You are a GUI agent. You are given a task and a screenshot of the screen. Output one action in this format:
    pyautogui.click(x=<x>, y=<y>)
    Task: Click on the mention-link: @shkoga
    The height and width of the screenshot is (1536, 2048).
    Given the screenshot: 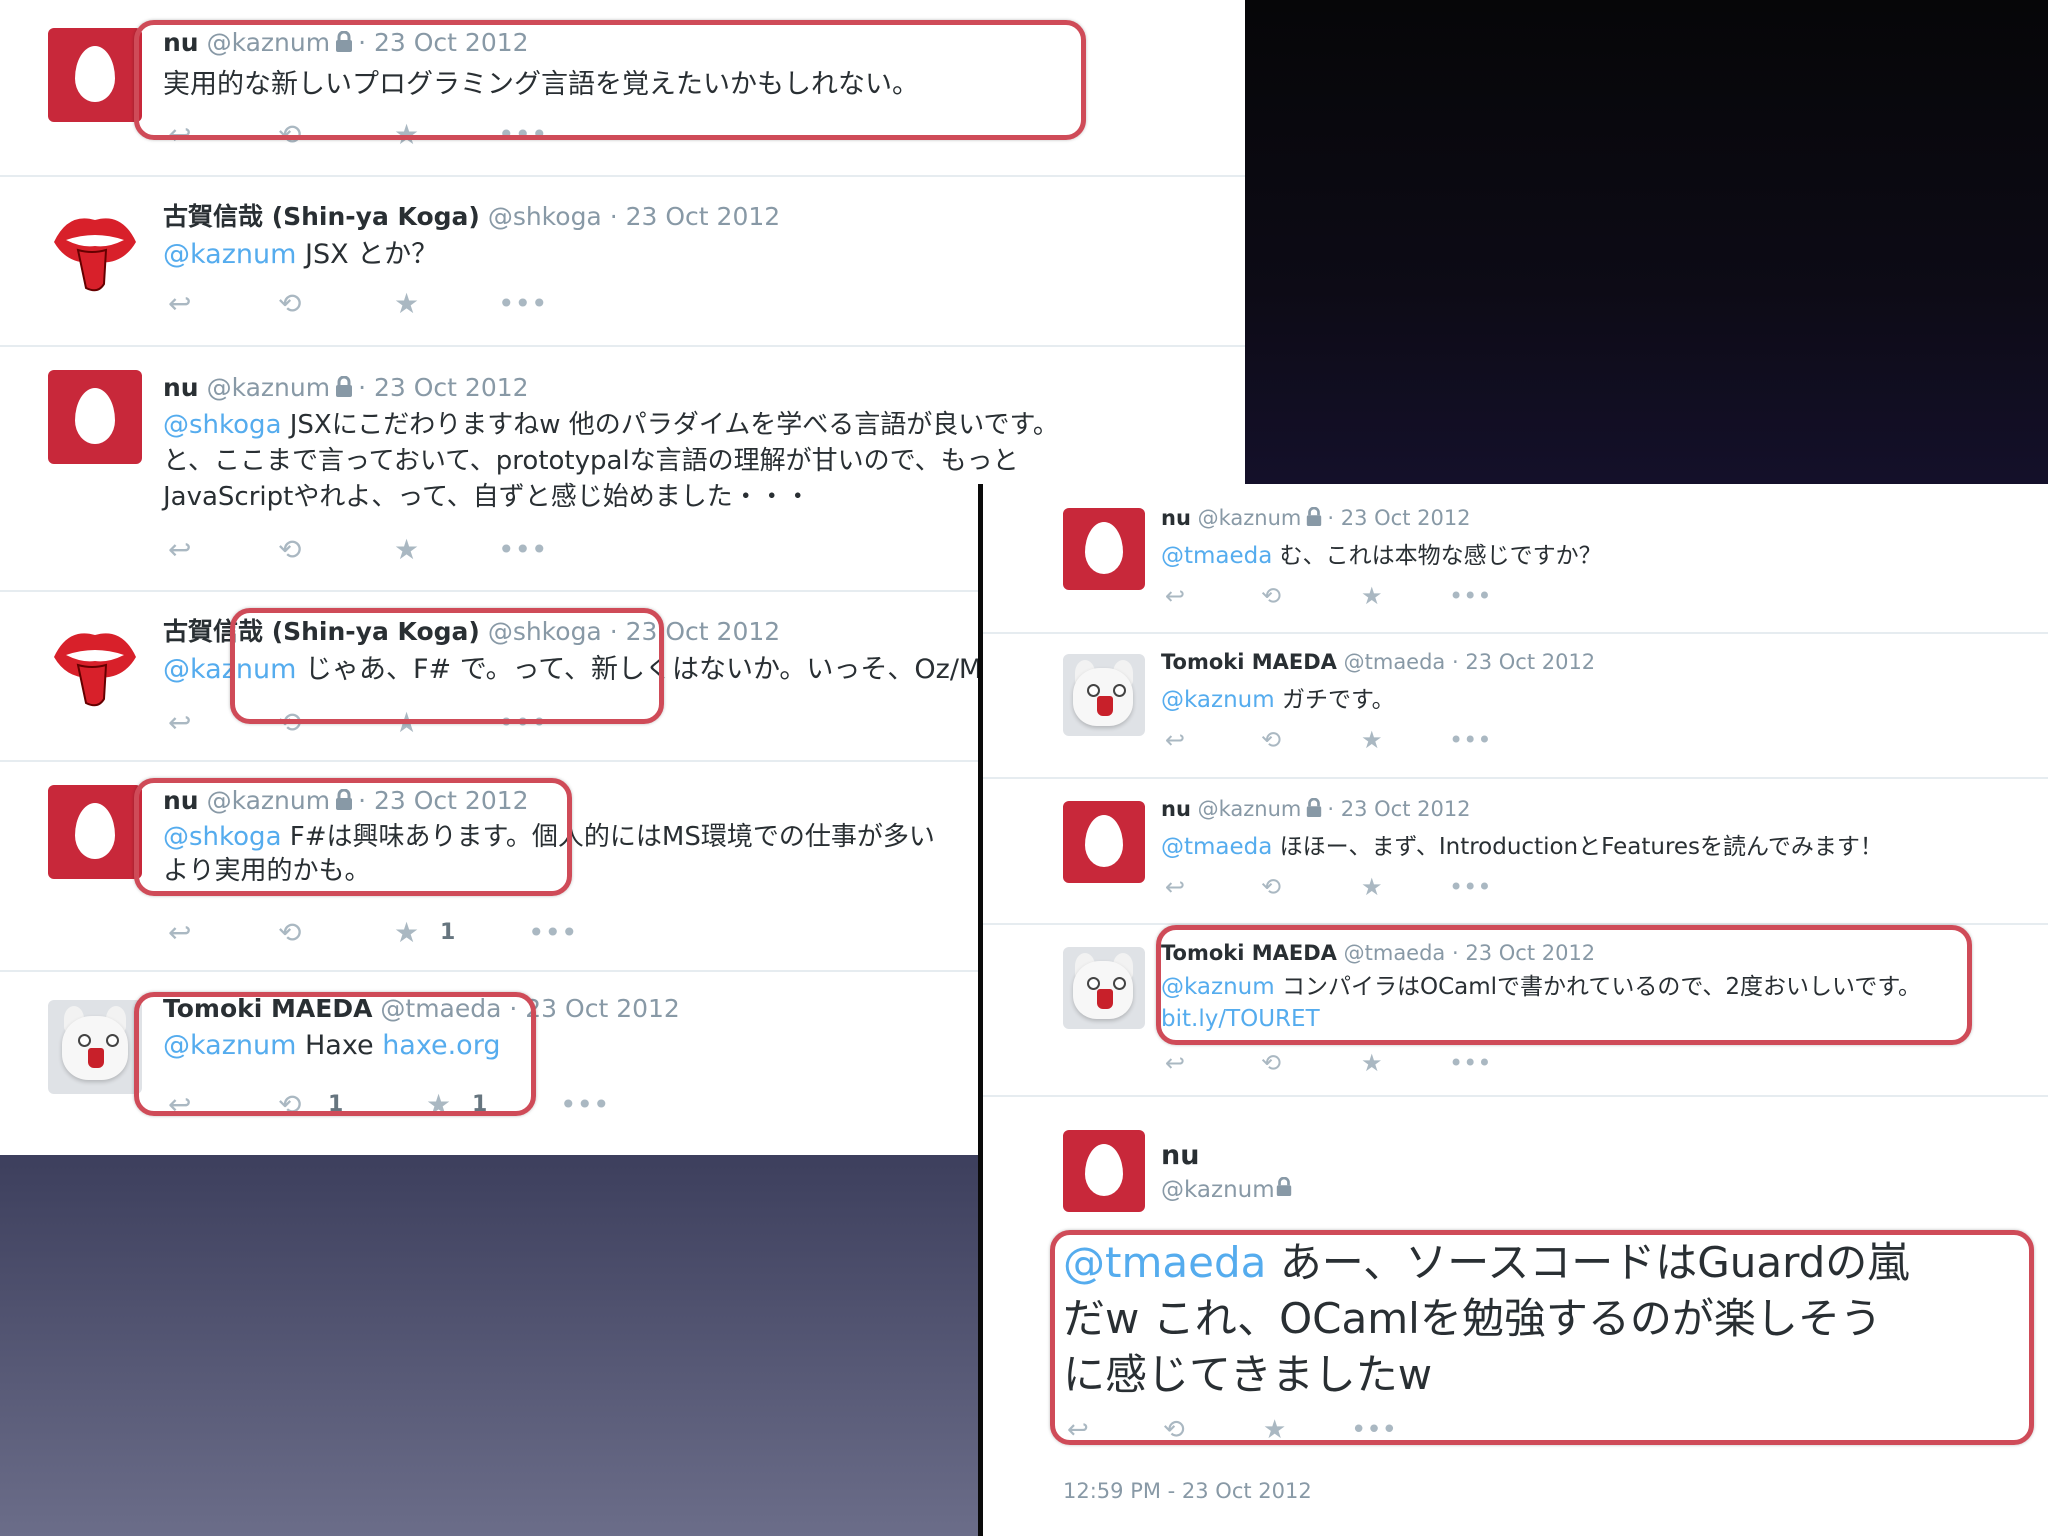 What is the action you would take?
    pyautogui.click(x=222, y=425)
    